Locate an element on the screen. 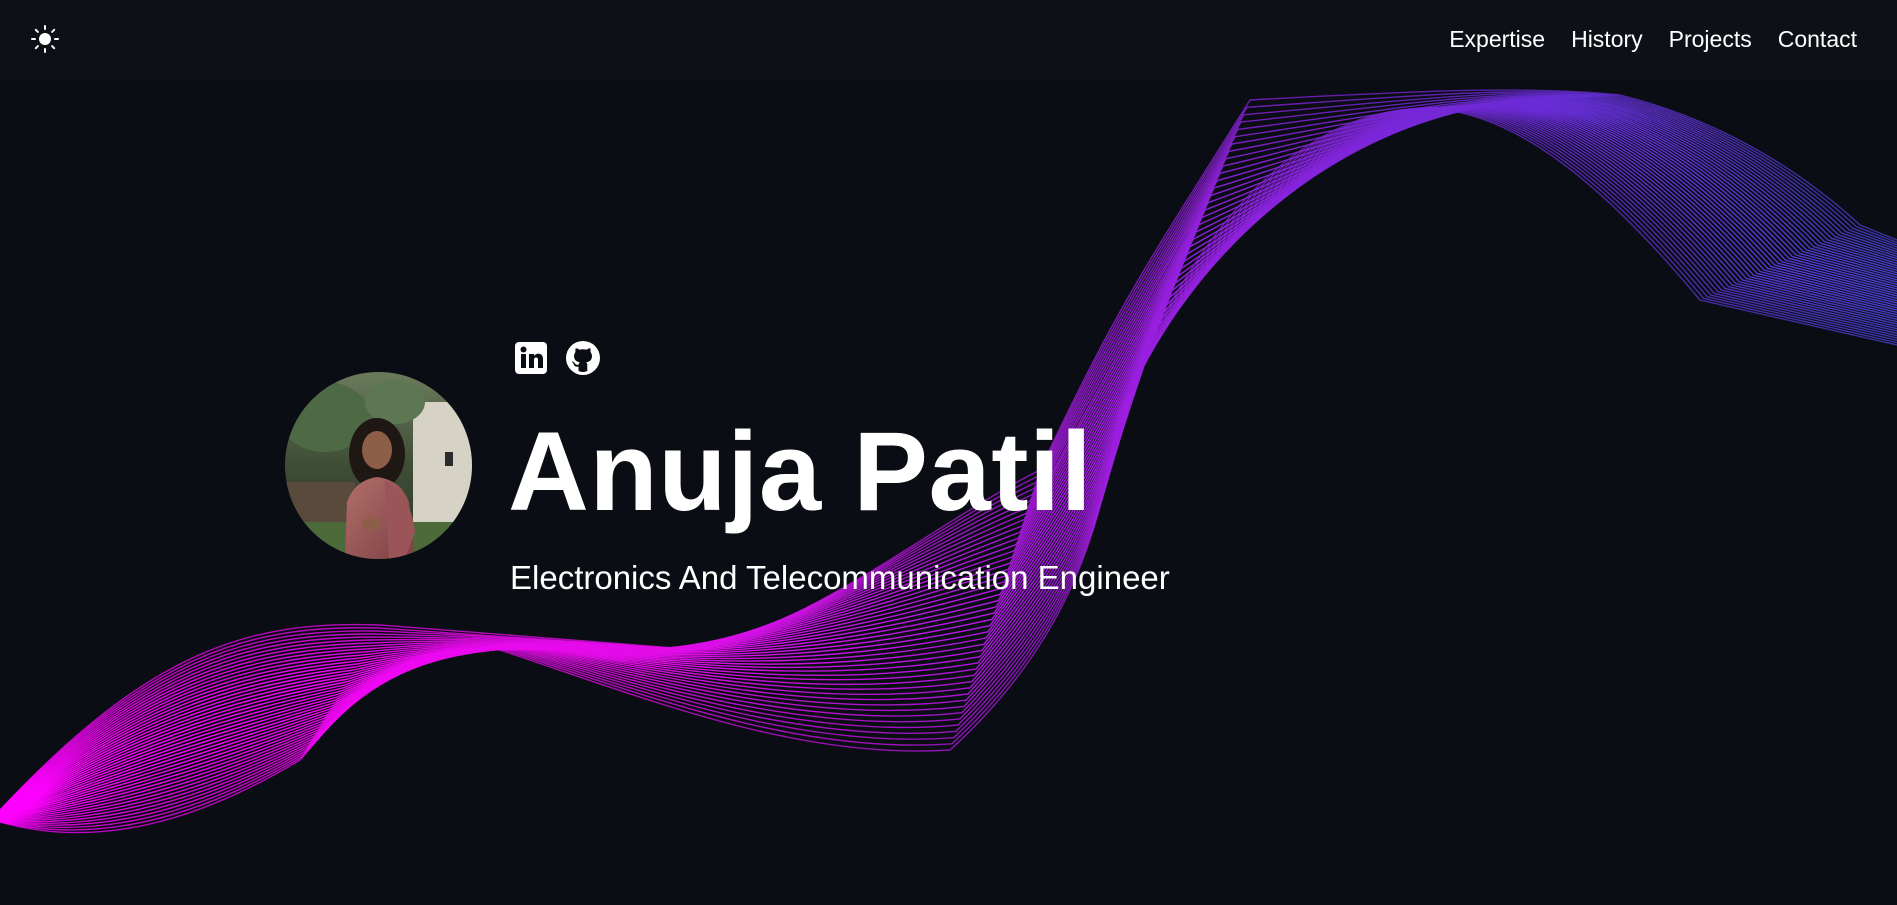 Image resolution: width=1897 pixels, height=905 pixels. nav-link-expertise: Expertise is located at coordinates (1497, 39).